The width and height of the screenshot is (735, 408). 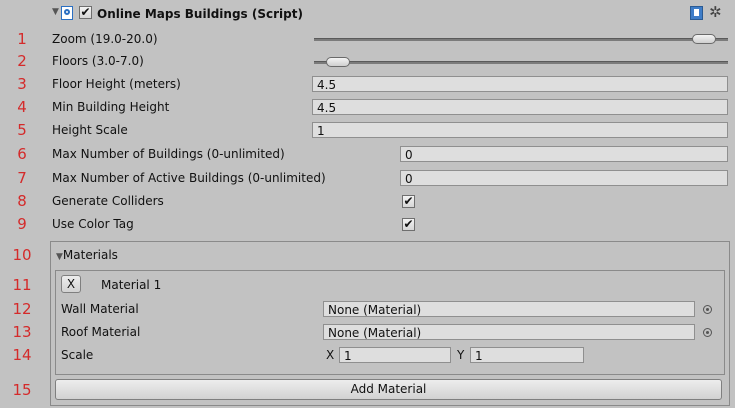 What do you see at coordinates (22, 390) in the screenshot?
I see `row-number: 15` at bounding box center [22, 390].